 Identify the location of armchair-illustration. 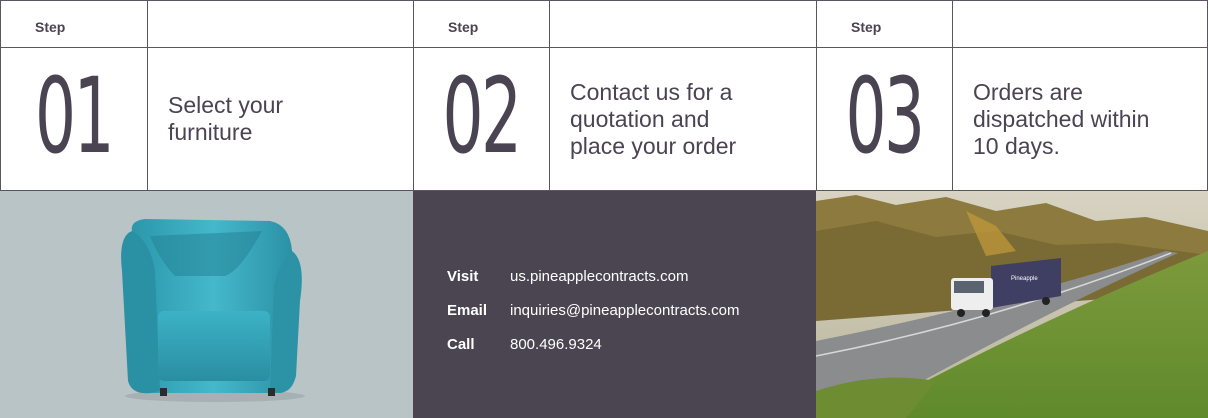
(213, 310).